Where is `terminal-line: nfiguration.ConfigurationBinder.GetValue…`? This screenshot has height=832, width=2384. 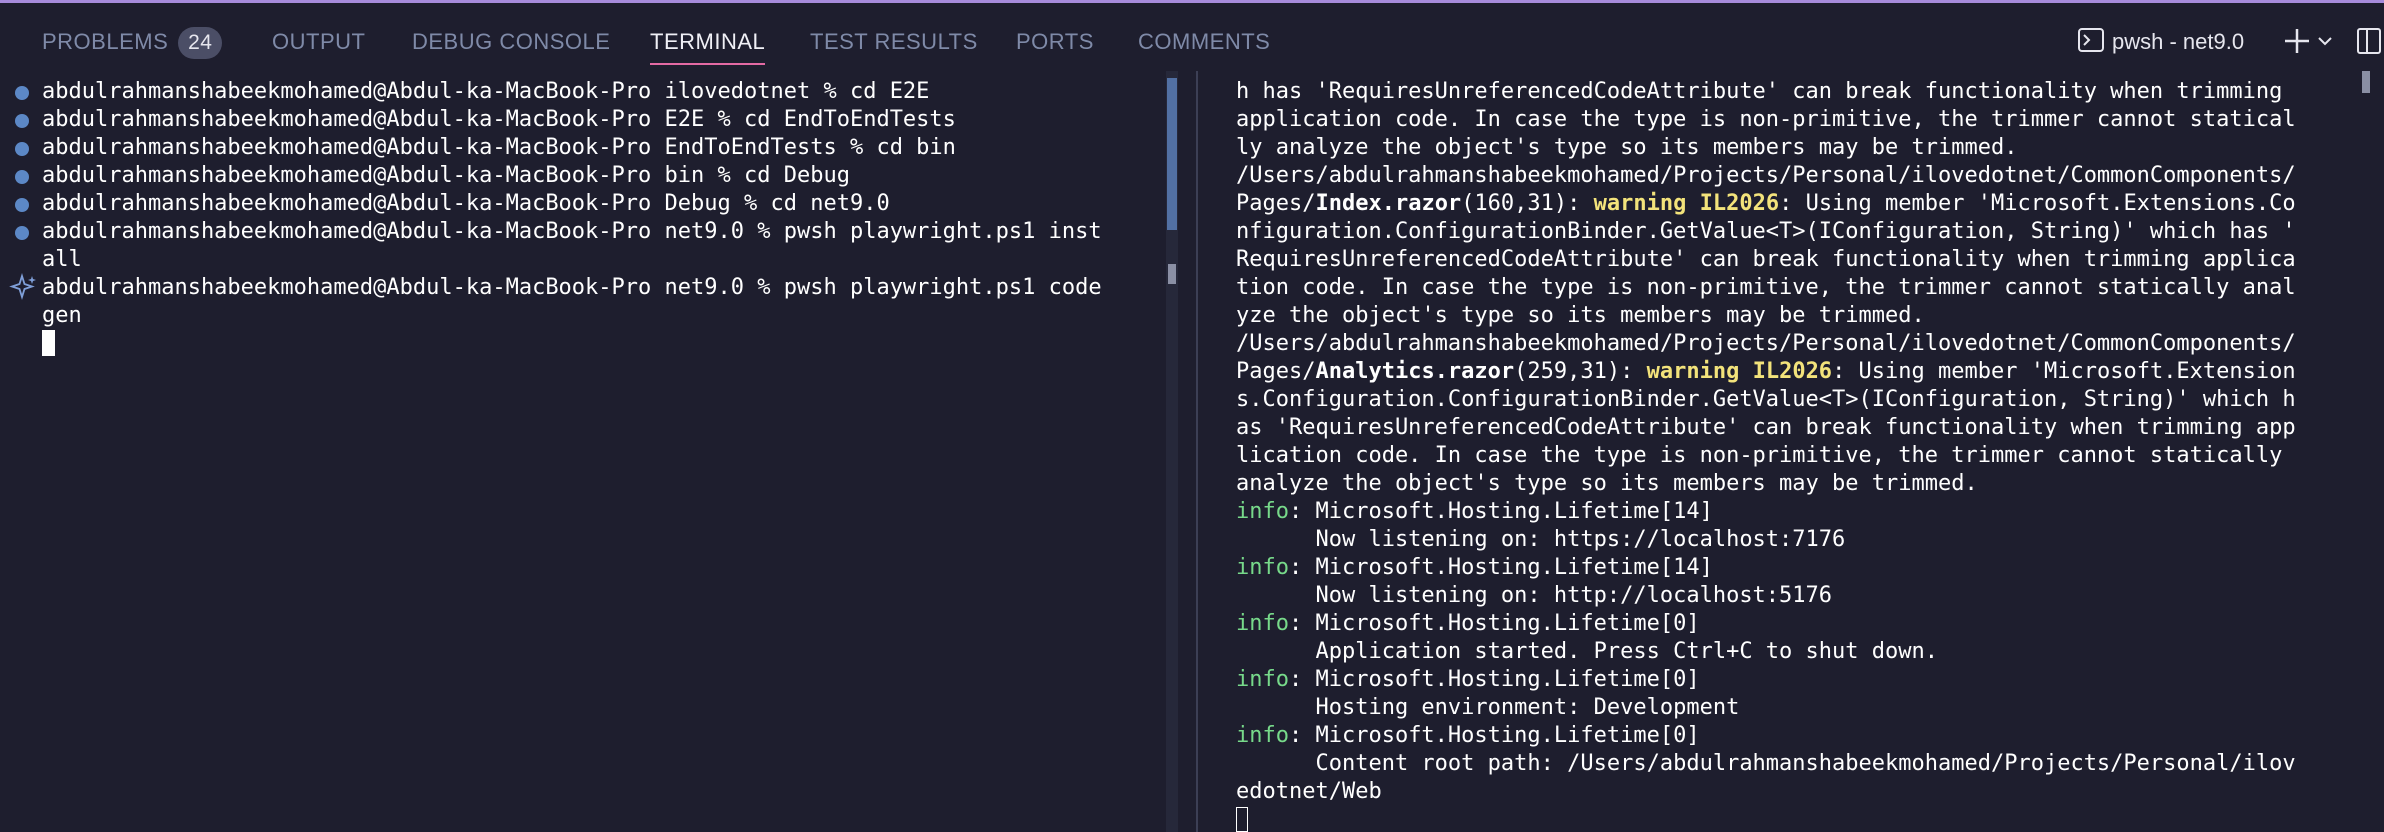
terminal-line: nfiguration.ConfigurationBinder.GetValue… is located at coordinates (1766, 231).